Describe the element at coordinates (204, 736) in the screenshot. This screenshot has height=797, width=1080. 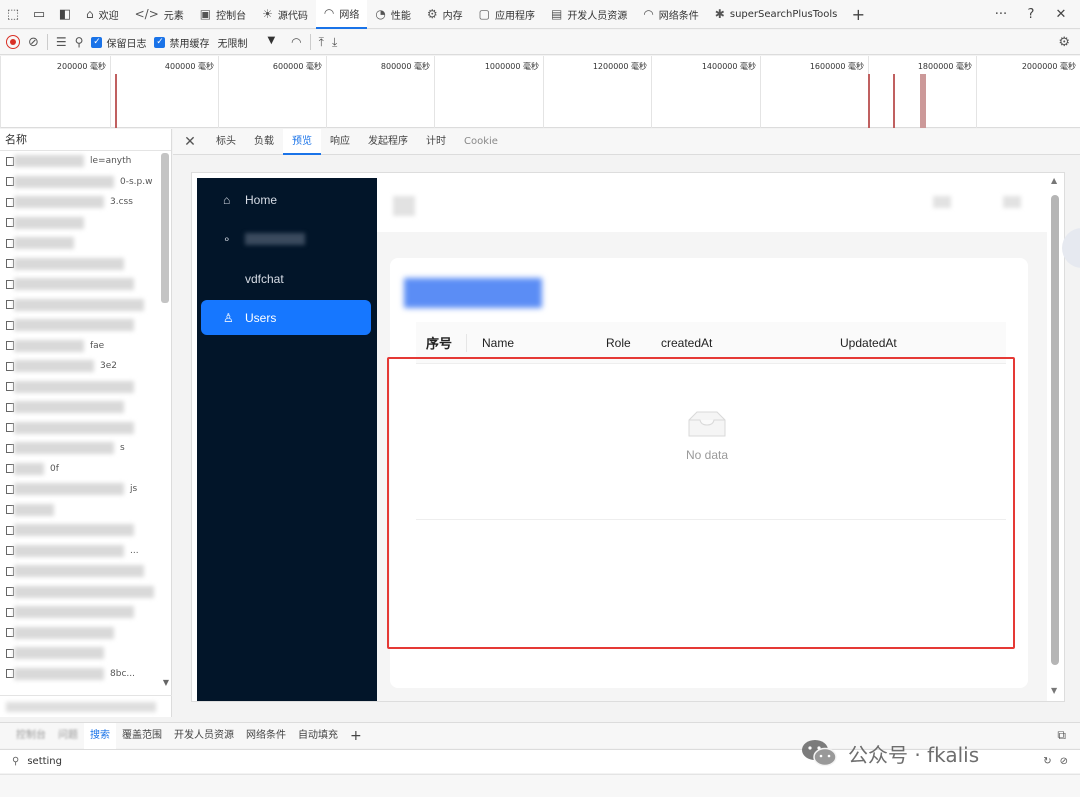
I see `tab-dev-resources: 开发人员资源` at that location.